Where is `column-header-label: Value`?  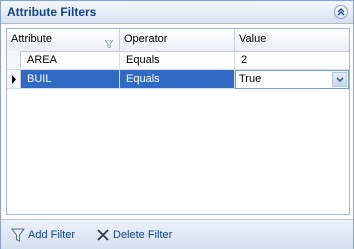
column-header-label: Value is located at coordinates (253, 39).